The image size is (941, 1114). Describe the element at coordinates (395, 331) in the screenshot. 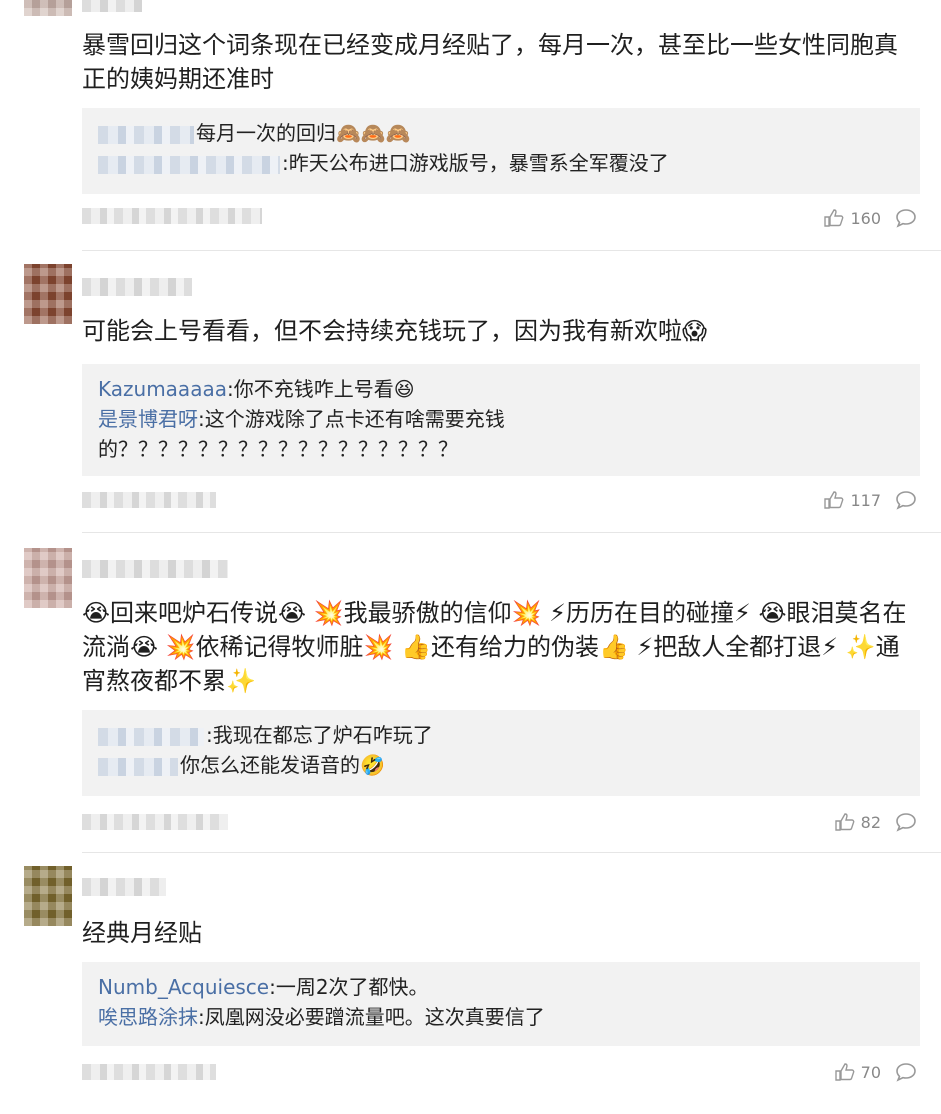

I see `comment-body: 可能会上号看看，但不会持续充钱玩了，因为我有新欢啦😱` at that location.